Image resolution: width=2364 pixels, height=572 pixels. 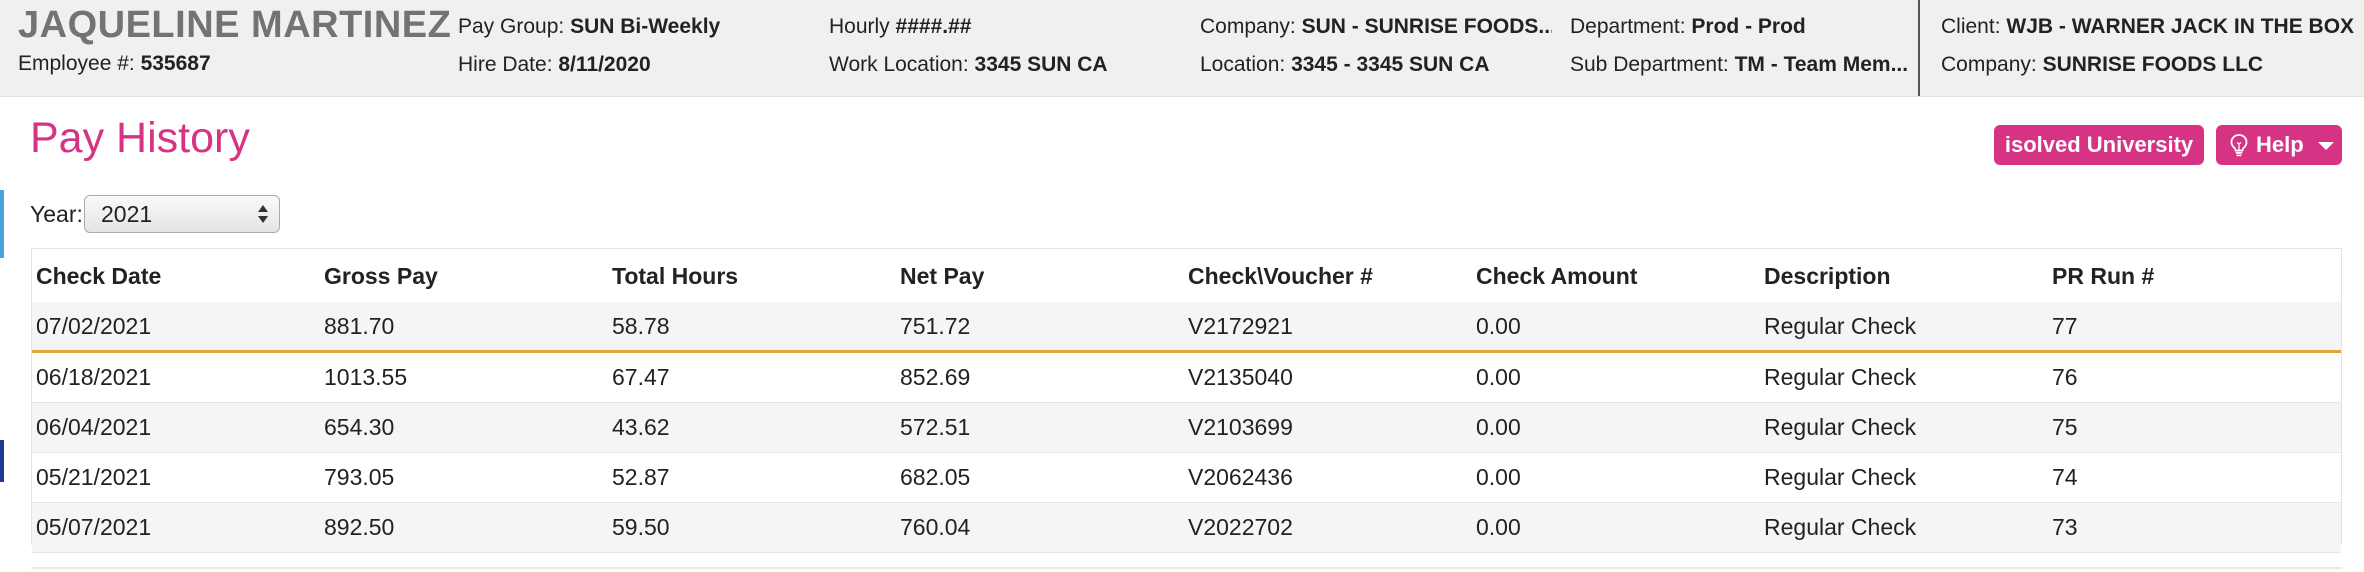 I want to click on work-location-value: 3345 SUN CA, so click(x=1041, y=64).